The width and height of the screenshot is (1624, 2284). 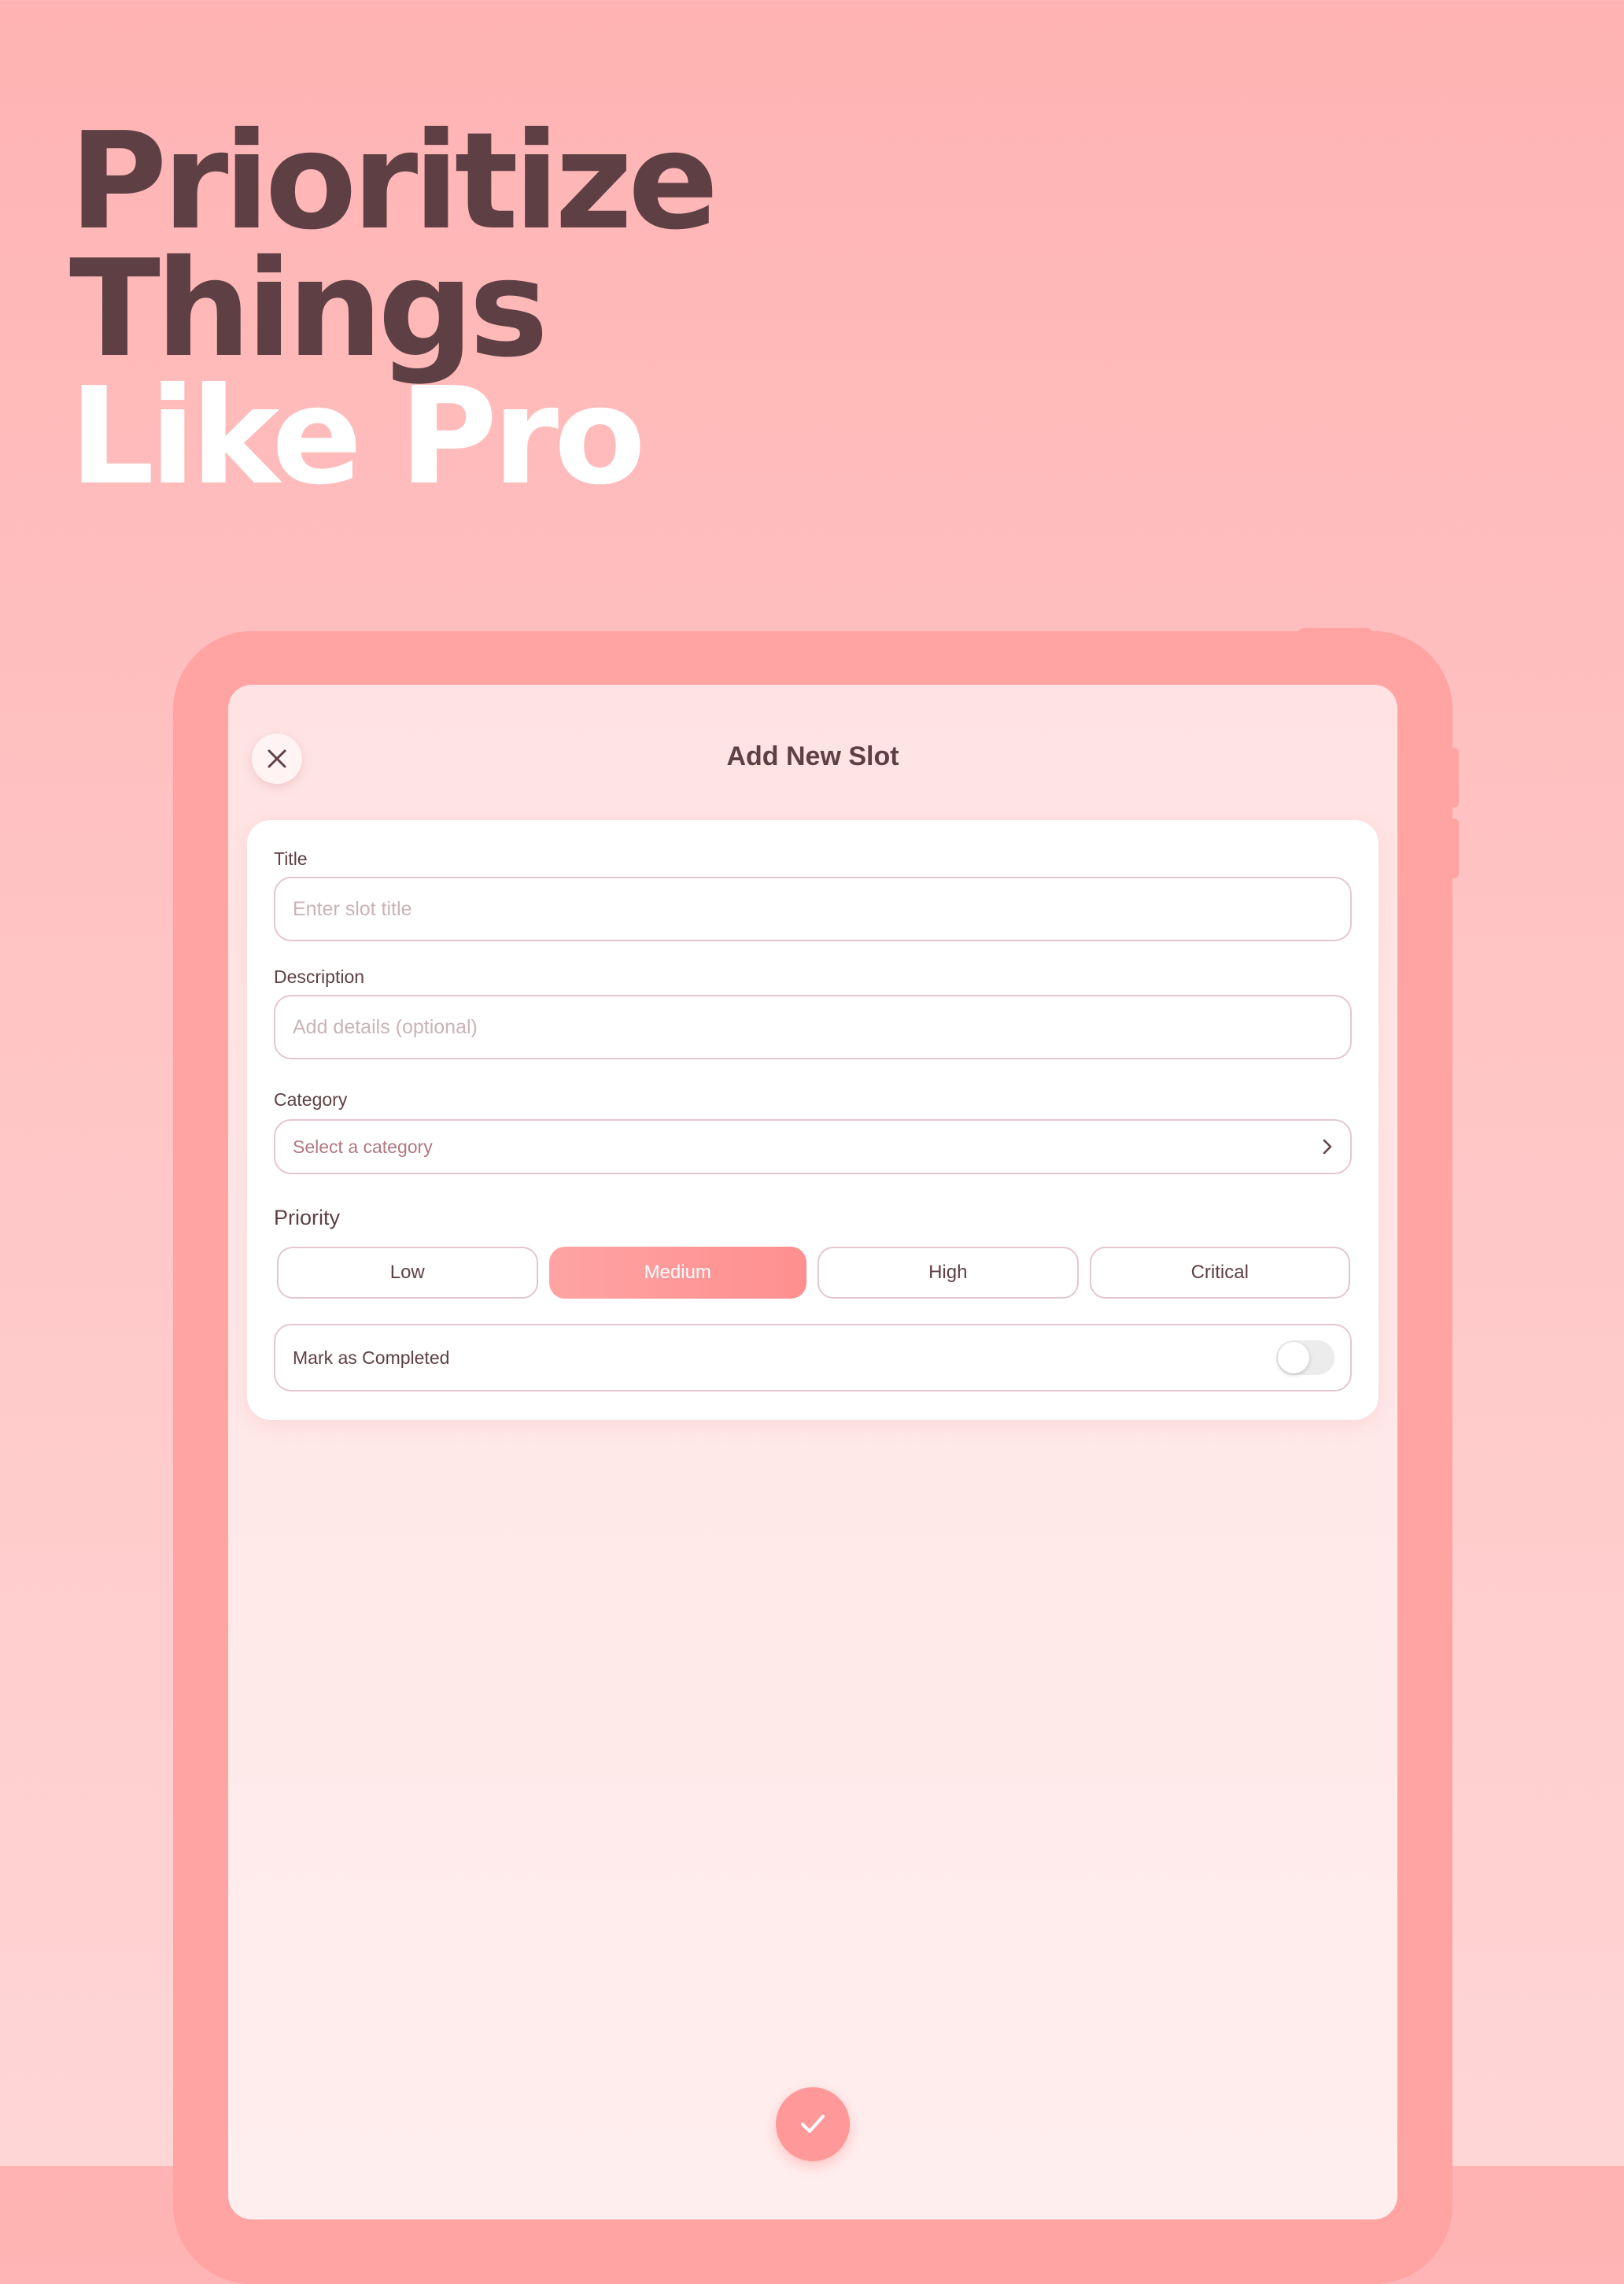 I want to click on category-label: Category, so click(x=311, y=1099).